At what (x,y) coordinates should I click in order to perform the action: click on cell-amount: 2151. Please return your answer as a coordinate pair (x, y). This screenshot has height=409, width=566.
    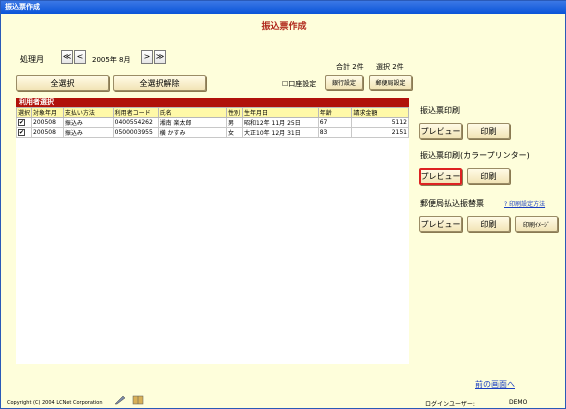
    Looking at the image, I should click on (380, 132).